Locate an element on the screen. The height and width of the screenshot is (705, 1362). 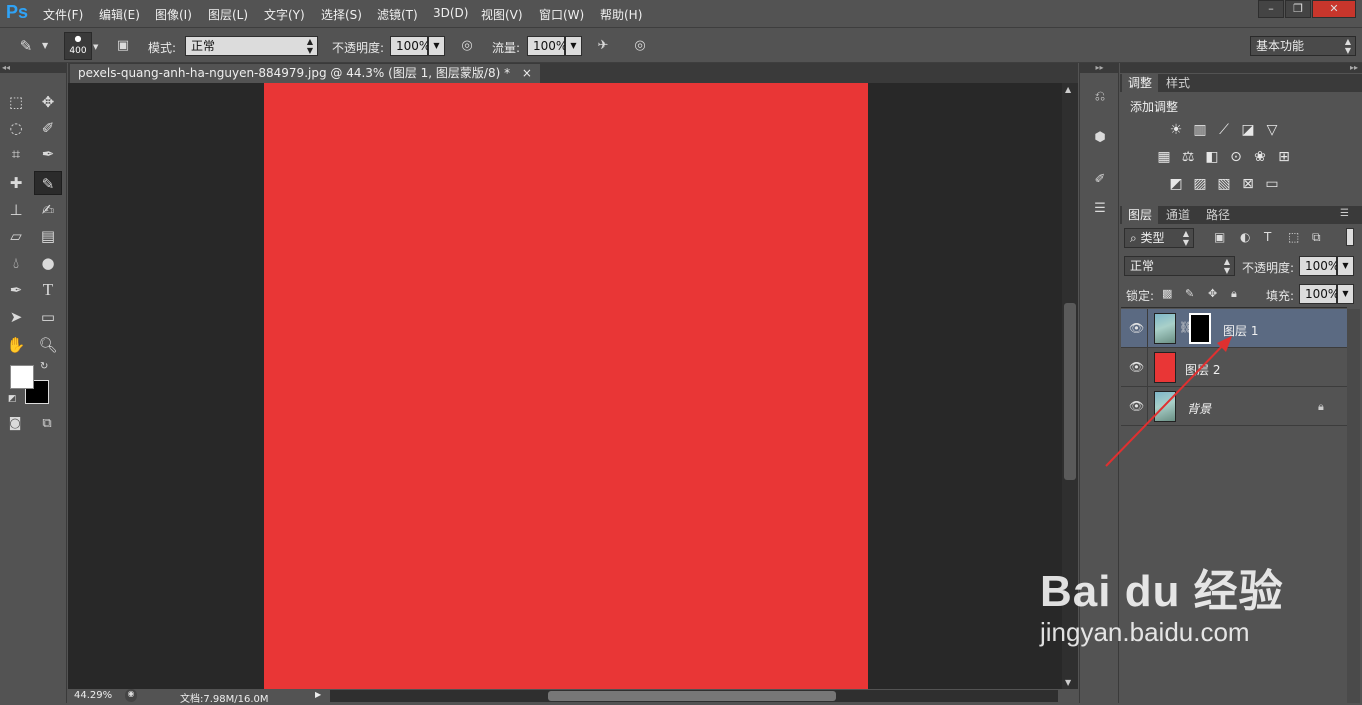
lock-pixels-icon: ✎ is located at coordinates (1189, 293).